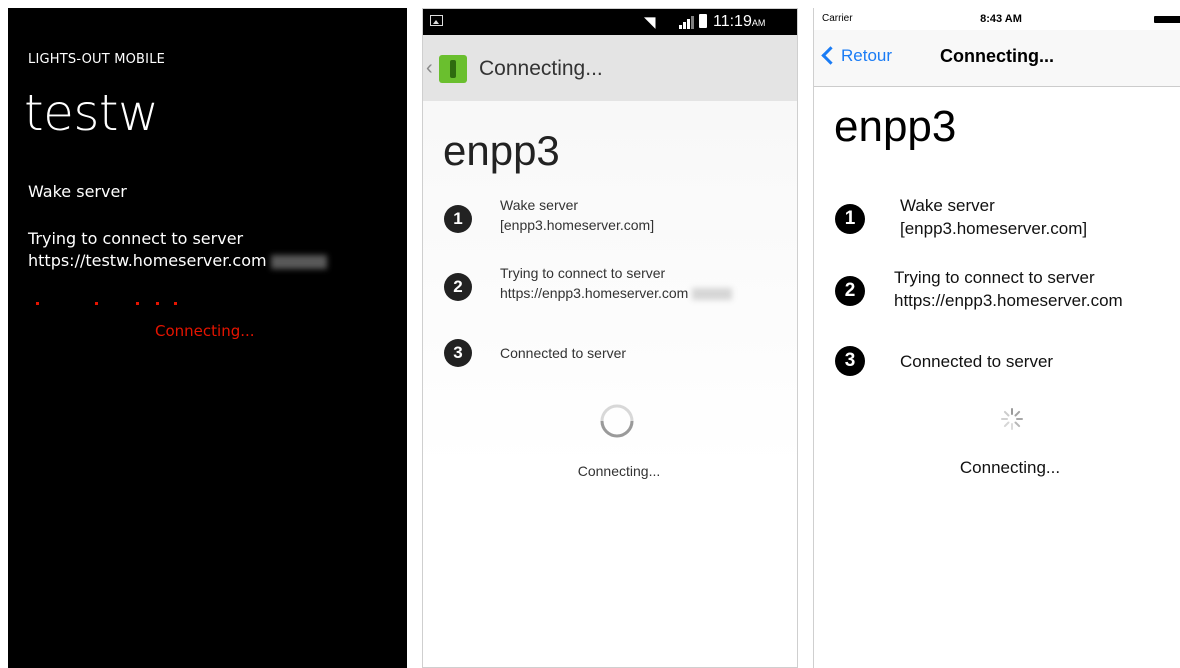 The image size is (1180, 668). I want to click on back-caret-icon: ‹, so click(429, 68).